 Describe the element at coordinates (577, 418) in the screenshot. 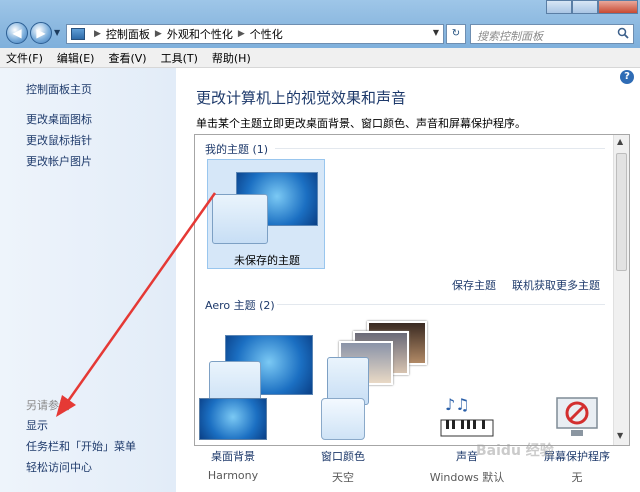

I see `screensaver-icon` at that location.